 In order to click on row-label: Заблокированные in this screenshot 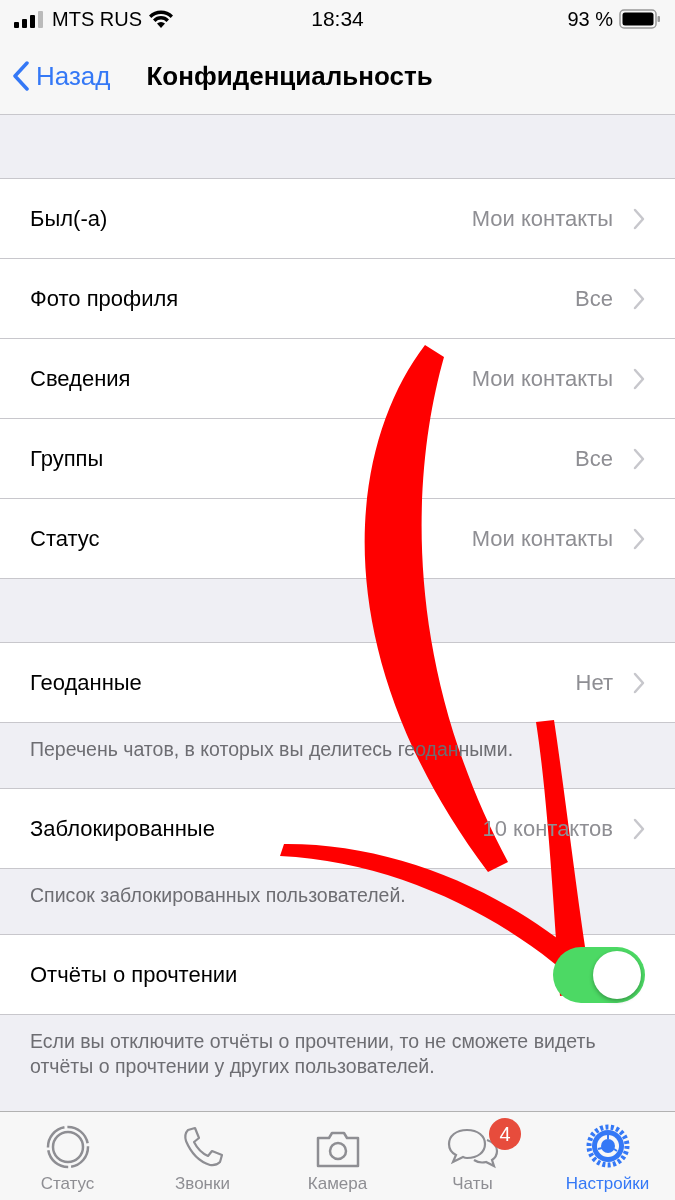, I will do `click(256, 828)`.